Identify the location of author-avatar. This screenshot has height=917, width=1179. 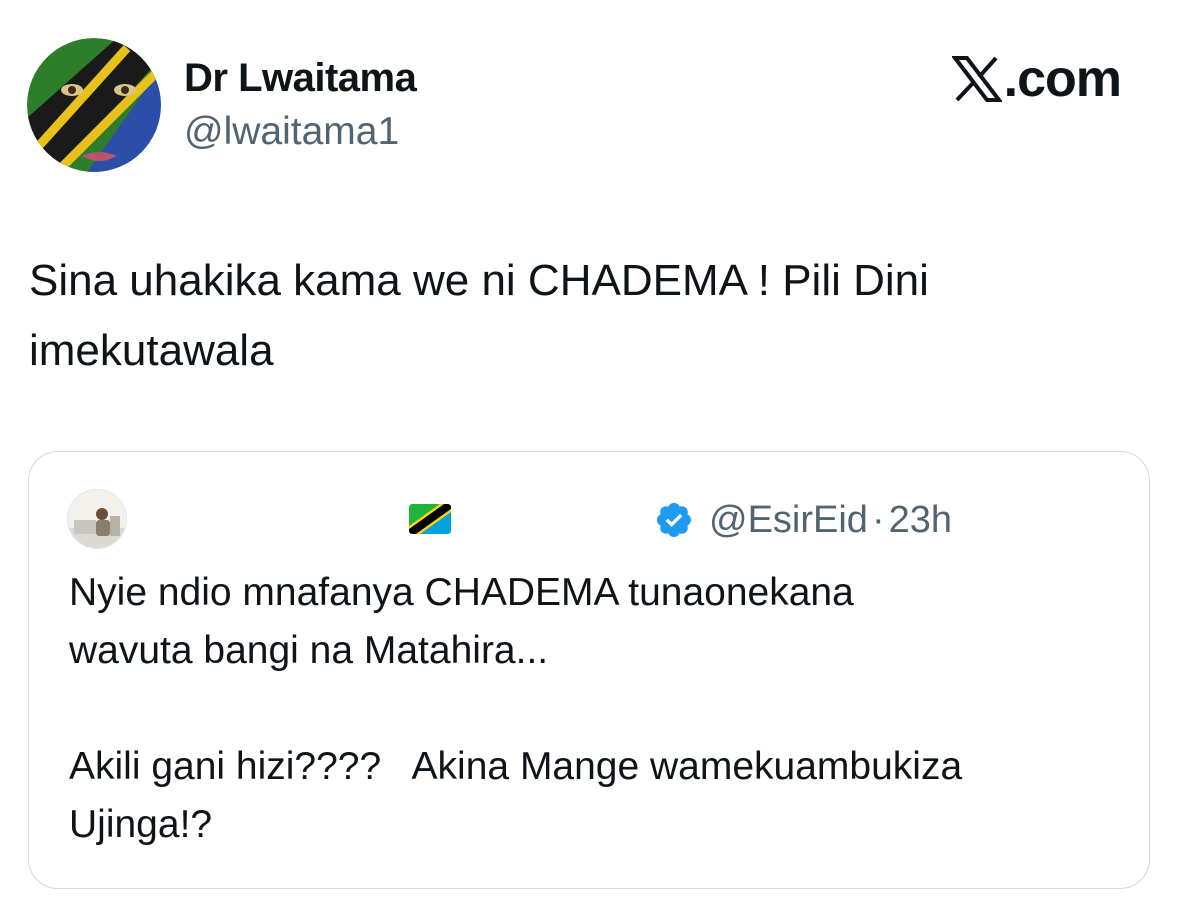
(94, 105).